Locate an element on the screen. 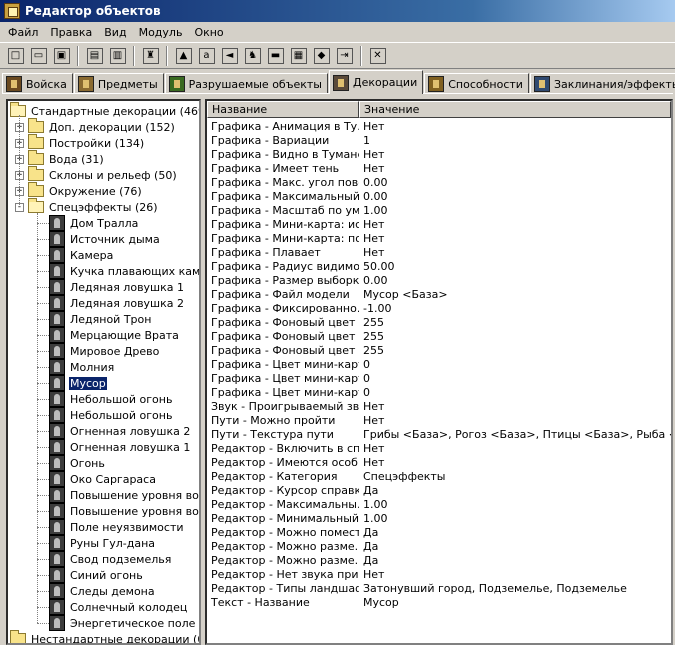  text-a-button: a is located at coordinates (206, 56).